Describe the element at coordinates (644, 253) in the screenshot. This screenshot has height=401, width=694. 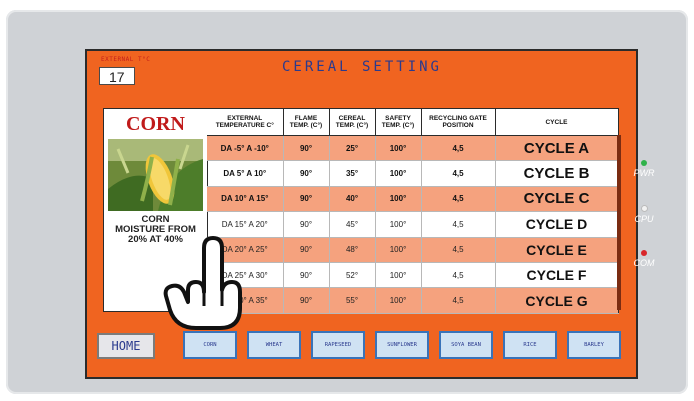
I see `com-led-icon` at that location.